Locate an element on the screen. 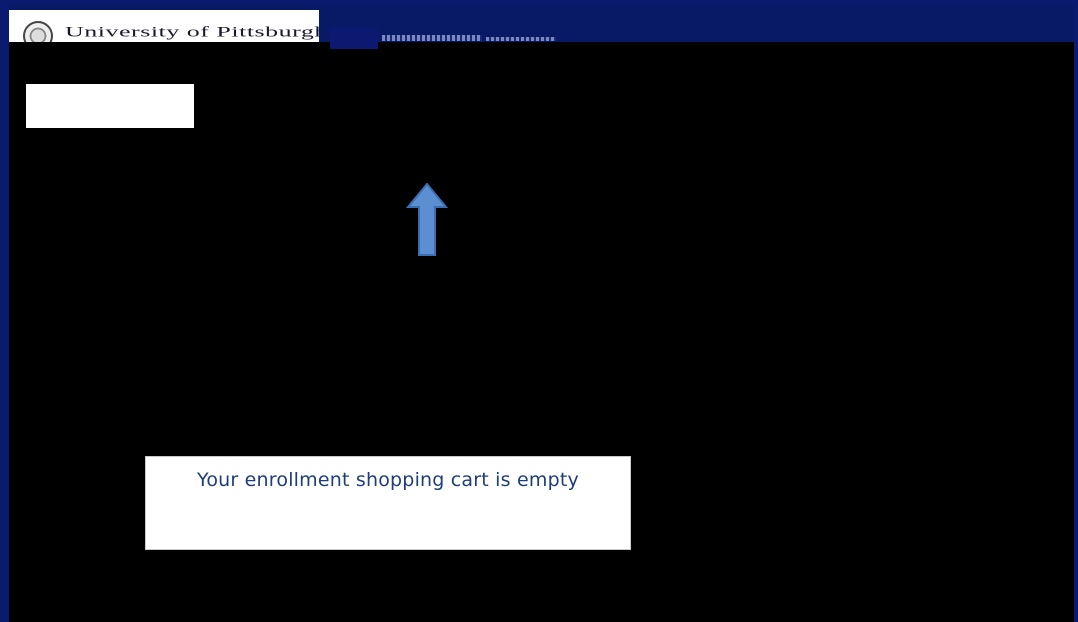  empty-cart-message: Your enrollment shopping cart is empty is located at coordinates (388, 480).